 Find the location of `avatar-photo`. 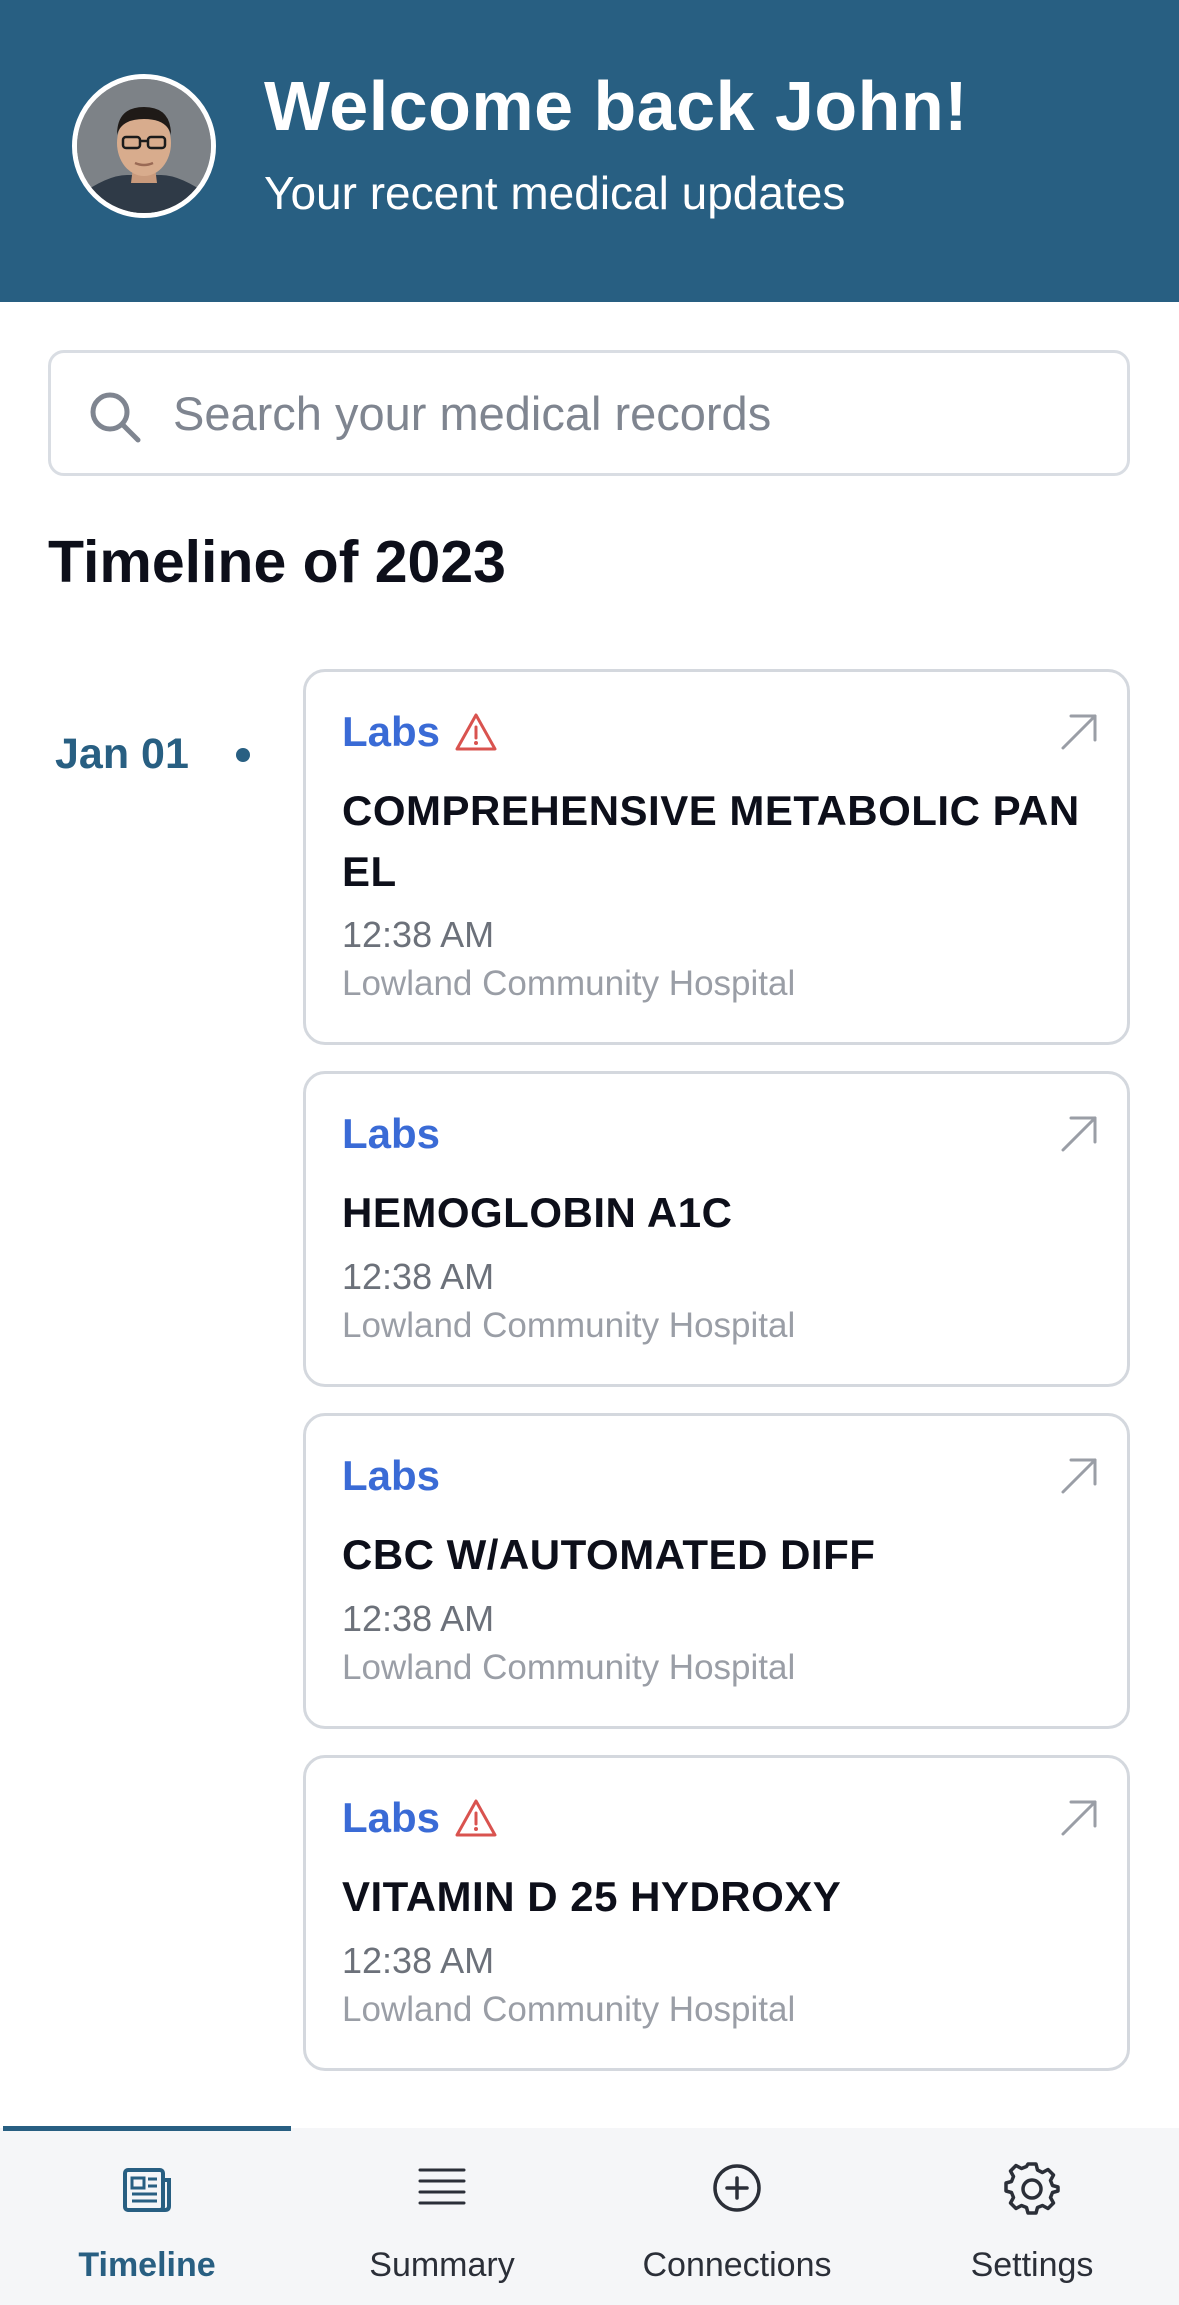

avatar-photo is located at coordinates (144, 146).